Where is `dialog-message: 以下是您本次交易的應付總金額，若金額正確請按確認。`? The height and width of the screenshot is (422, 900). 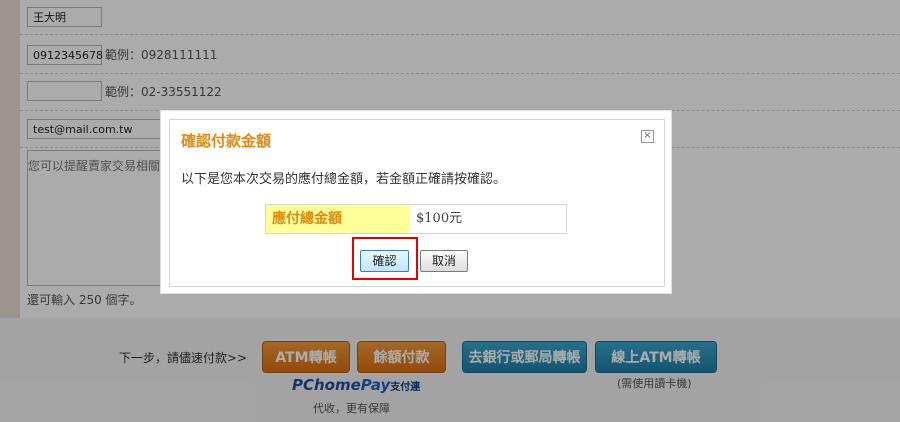 dialog-message: 以下是您本次交易的應付總金額，若金額正確請按確認。 is located at coordinates (344, 179).